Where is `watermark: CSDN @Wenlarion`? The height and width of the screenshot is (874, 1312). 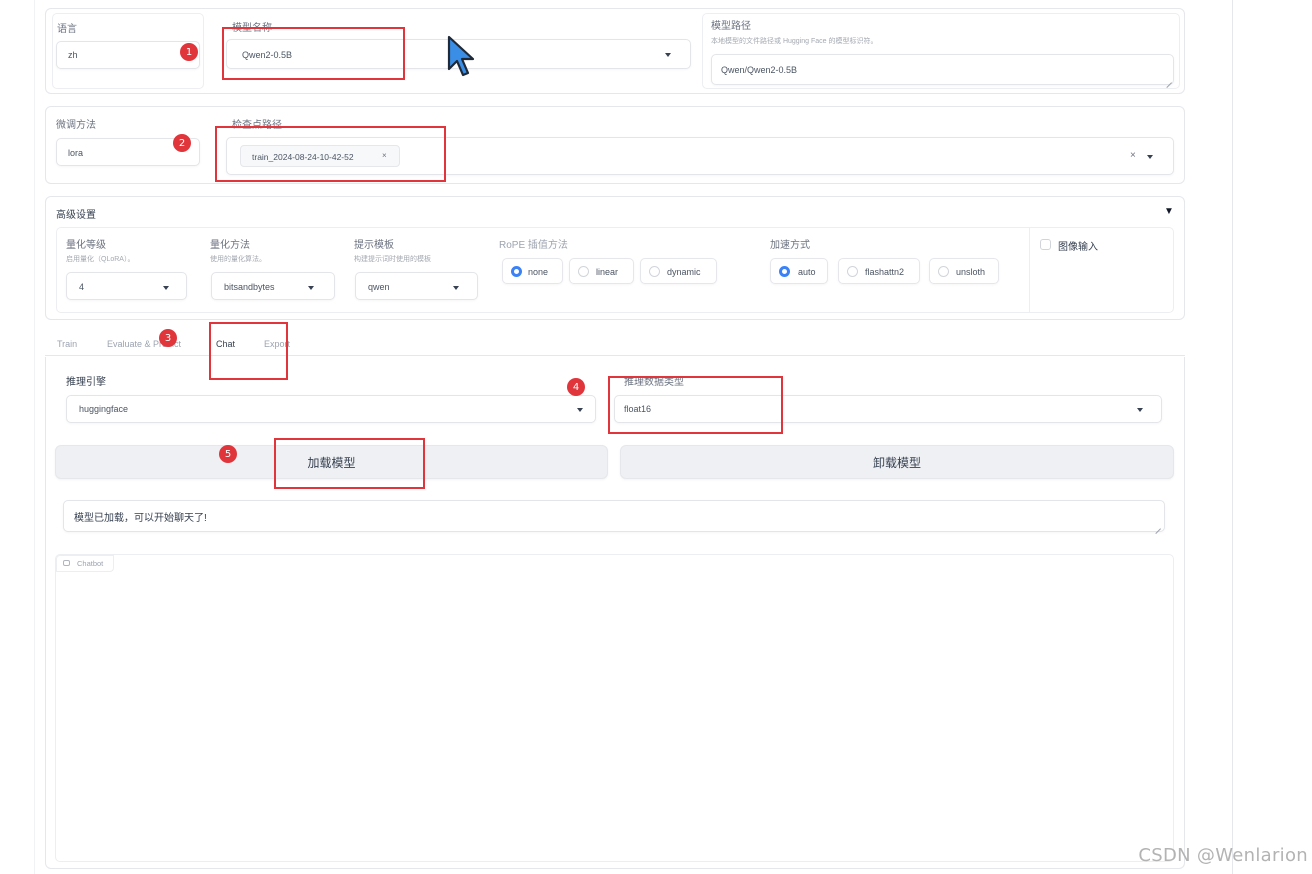 watermark: CSDN @Wenlarion is located at coordinates (1223, 855).